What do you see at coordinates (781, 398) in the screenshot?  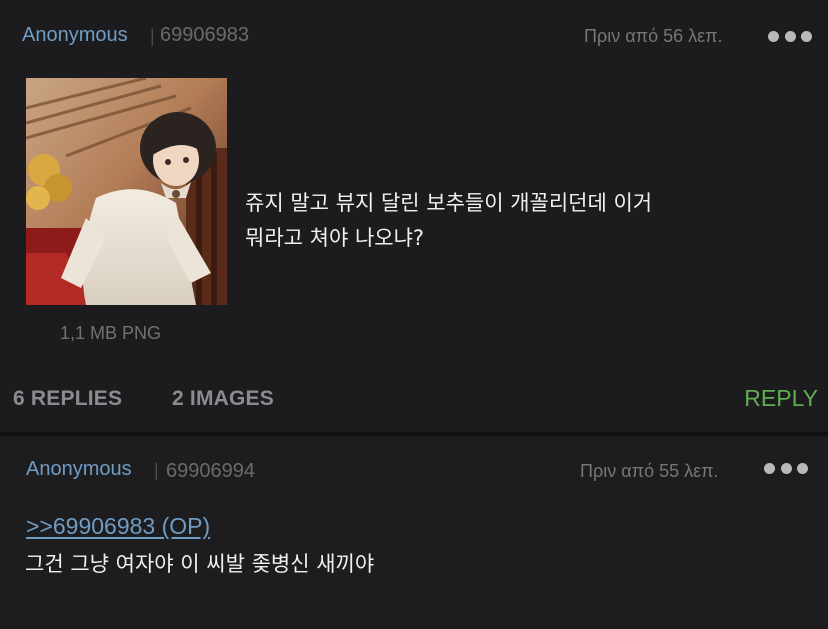 I see `reply-button: REPLY` at bounding box center [781, 398].